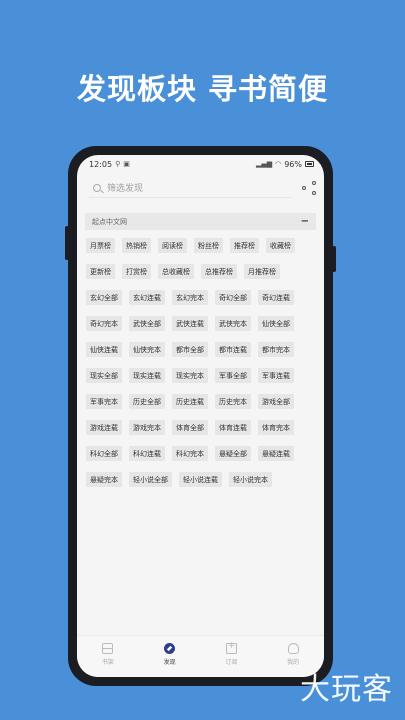 The width and height of the screenshot is (405, 720). Describe the element at coordinates (104, 479) in the screenshot. I see `category-chip: 悬疑完本` at that location.